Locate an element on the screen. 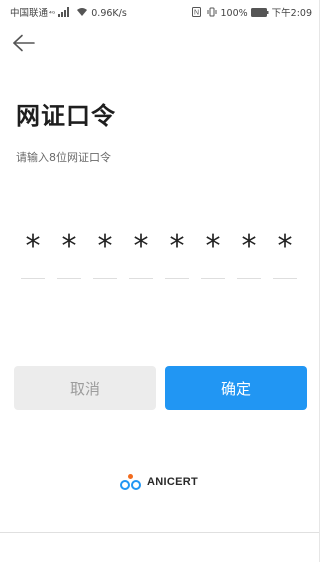 This screenshot has width=320, height=562. anicert-logo: ANICERT is located at coordinates (159, 482).